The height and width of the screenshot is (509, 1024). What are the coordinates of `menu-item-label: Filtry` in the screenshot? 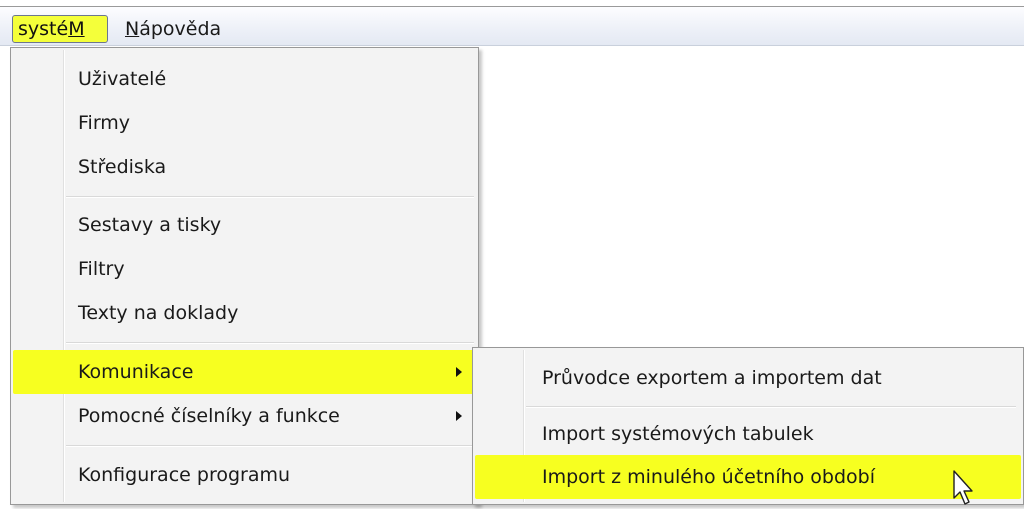 It's located at (101, 269).